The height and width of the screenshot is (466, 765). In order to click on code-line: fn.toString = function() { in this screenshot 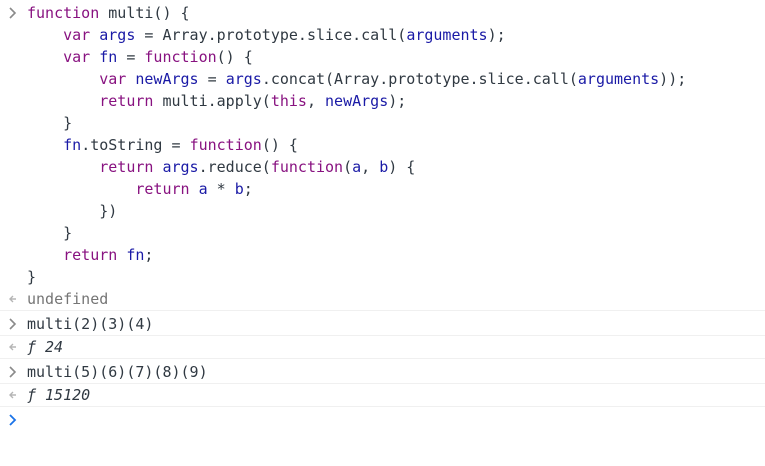, I will do `click(180, 145)`.